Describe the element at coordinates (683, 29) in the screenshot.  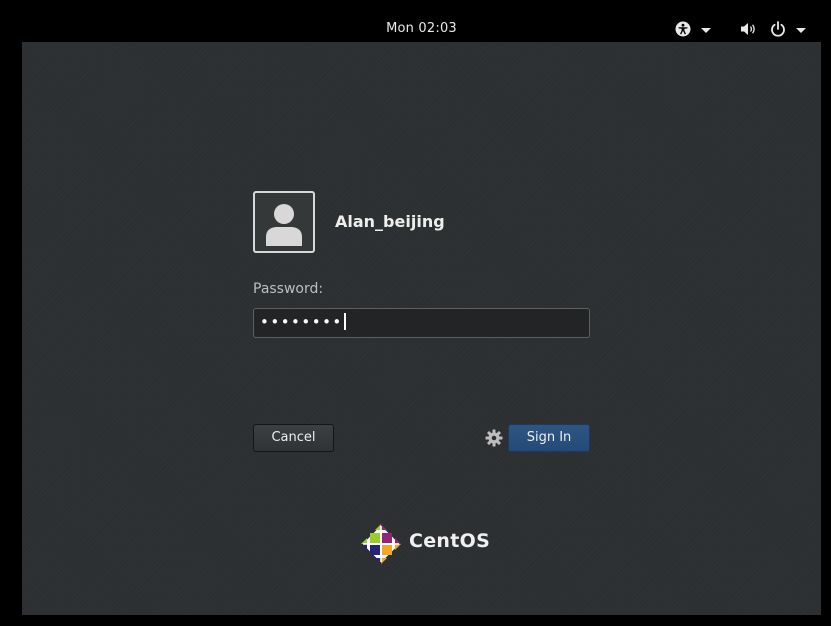
I see `accessibility-icon` at that location.